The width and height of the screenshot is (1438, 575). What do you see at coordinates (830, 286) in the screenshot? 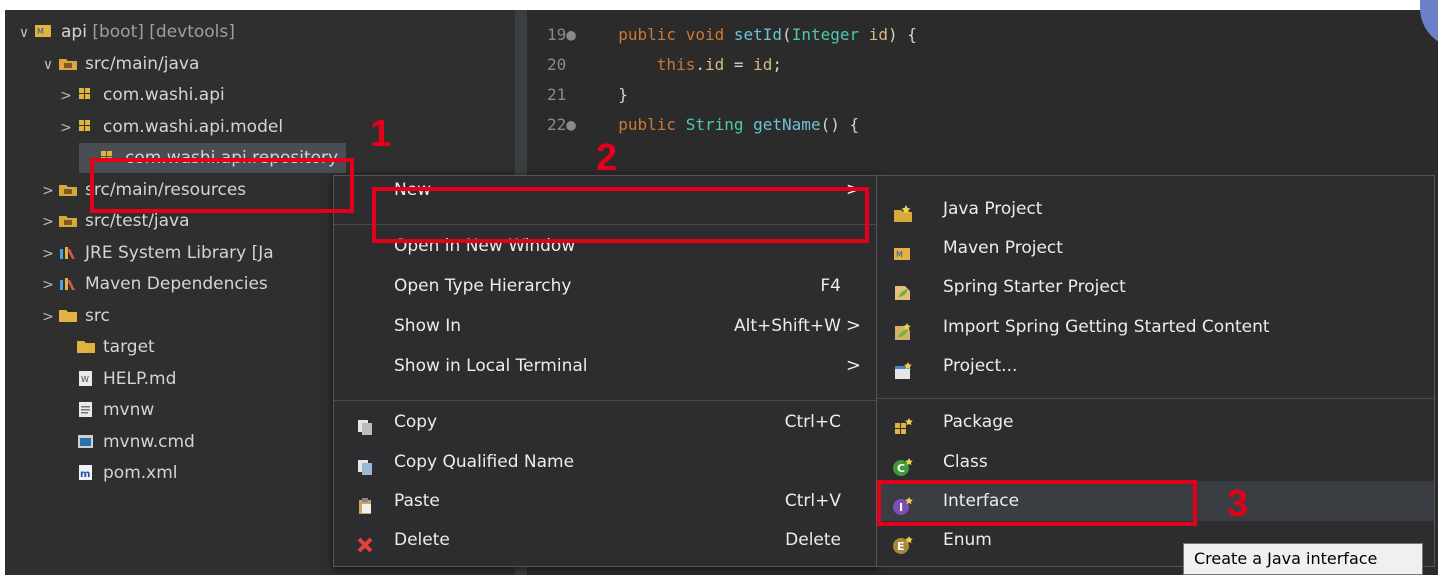
I see `menu-item-shortcut: F4` at bounding box center [830, 286].